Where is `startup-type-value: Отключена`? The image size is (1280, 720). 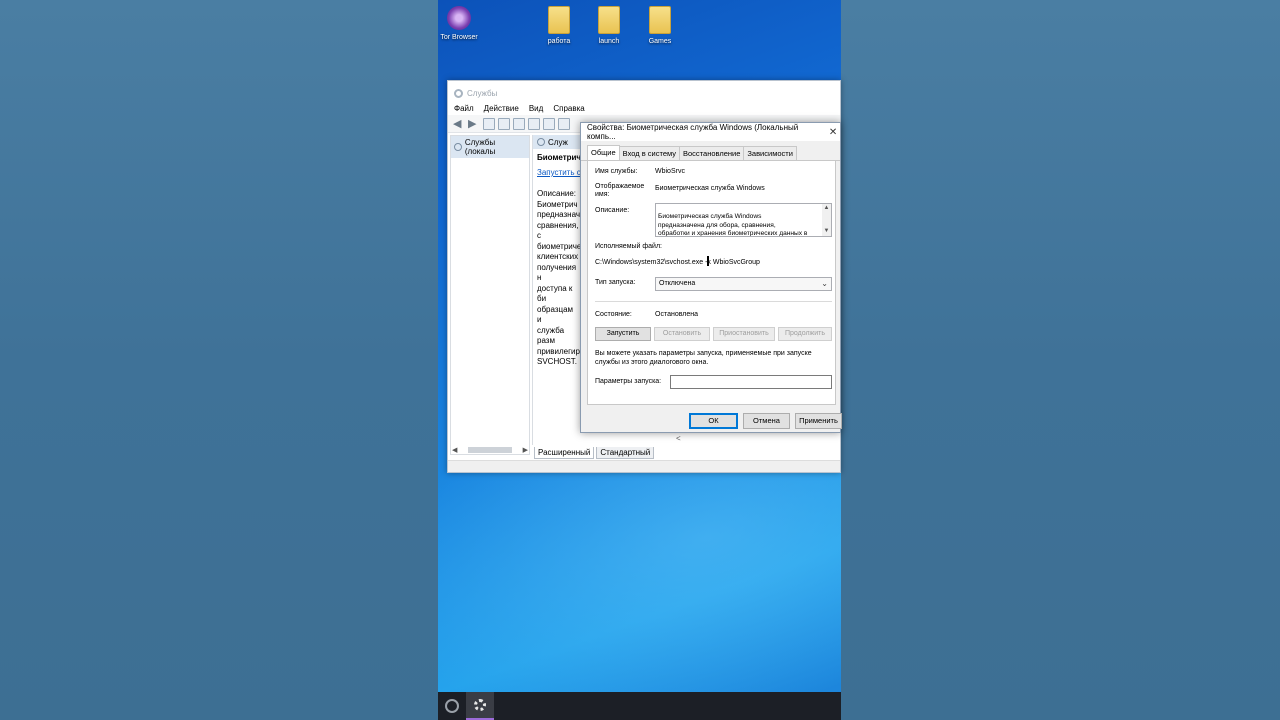 startup-type-value: Отключена is located at coordinates (677, 283).